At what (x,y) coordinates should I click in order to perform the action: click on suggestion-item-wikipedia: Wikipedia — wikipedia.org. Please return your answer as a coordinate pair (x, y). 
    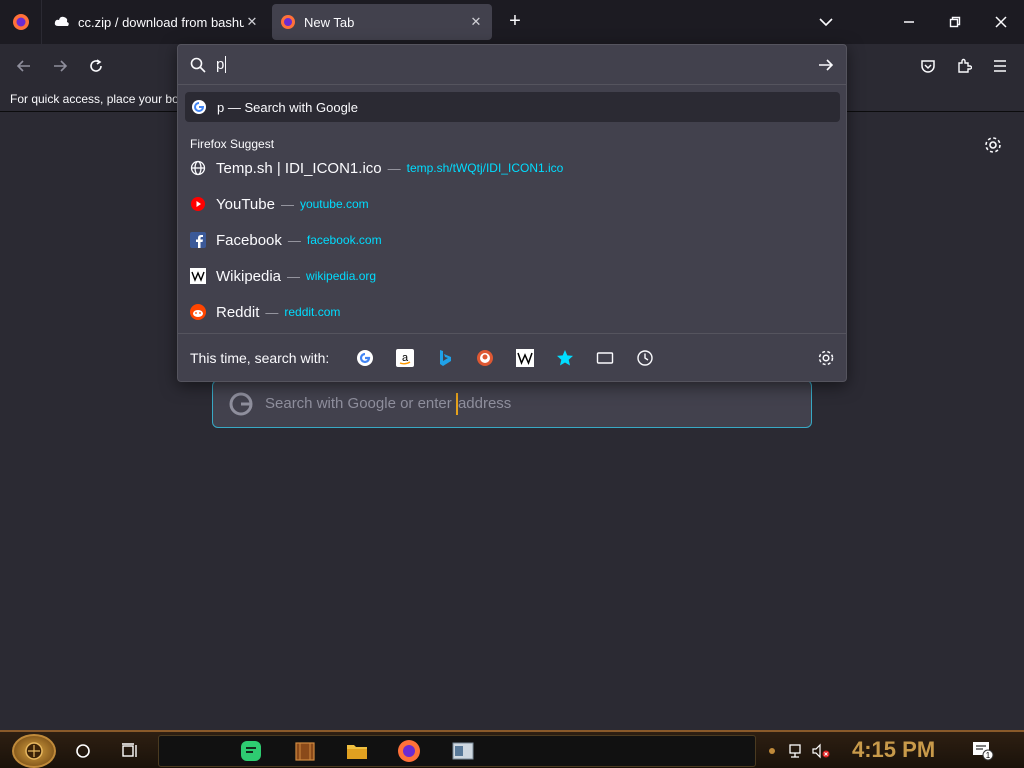
    Looking at the image, I should click on (283, 276).